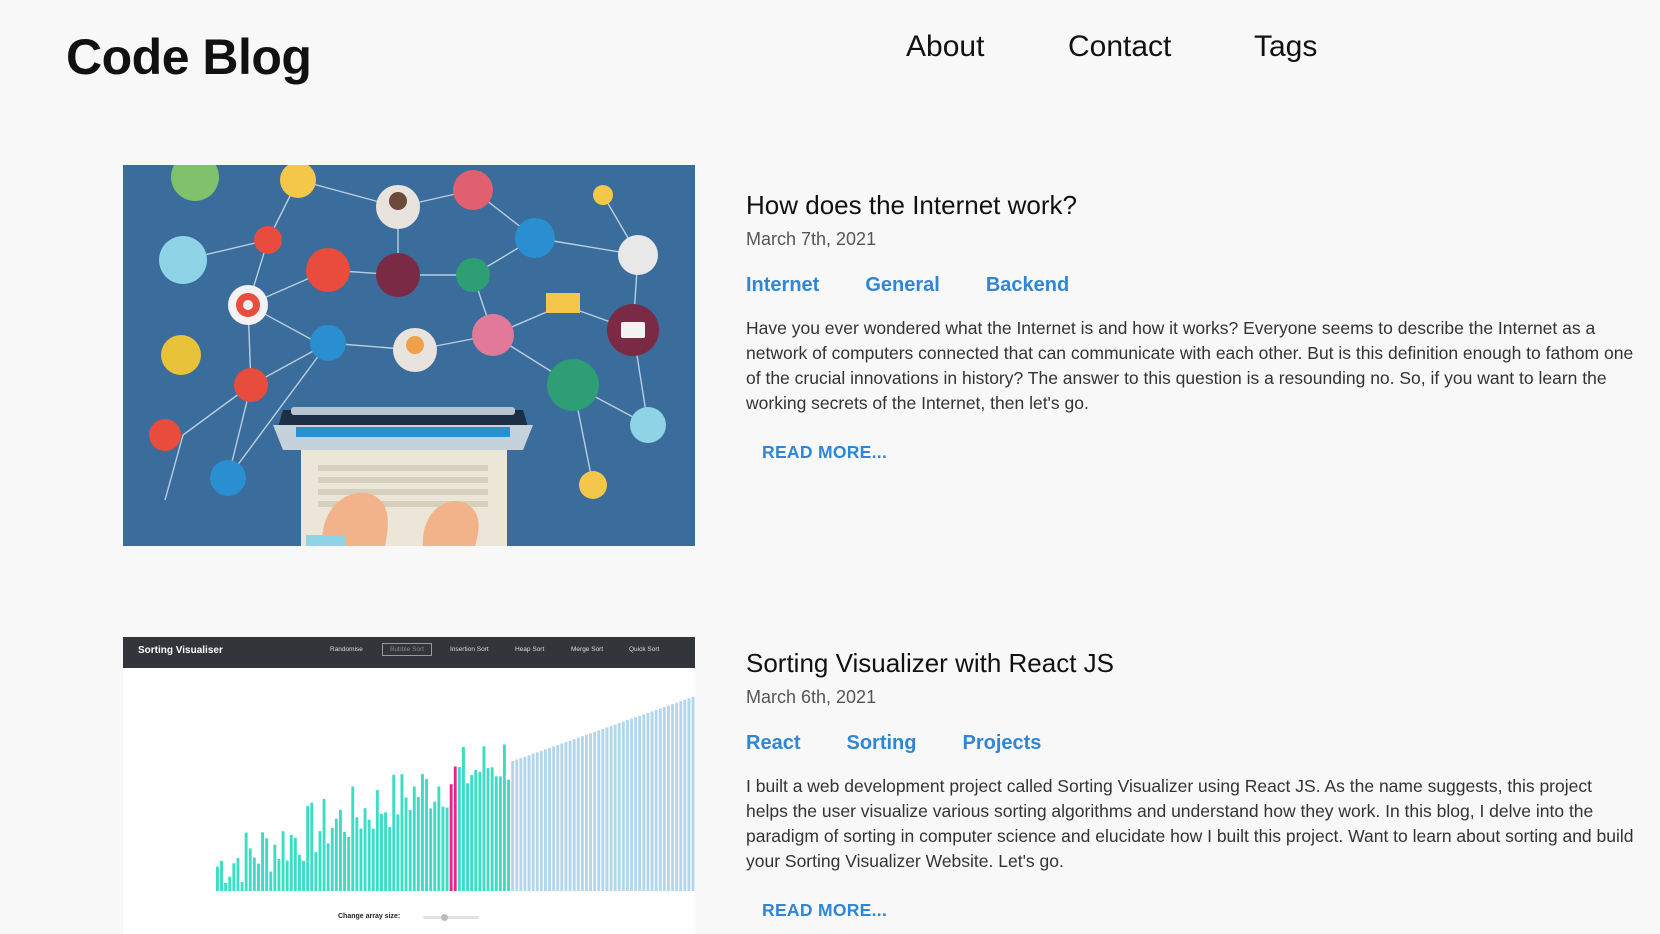 This screenshot has height=934, width=1660. I want to click on tag-link: Sorting, so click(881, 743).